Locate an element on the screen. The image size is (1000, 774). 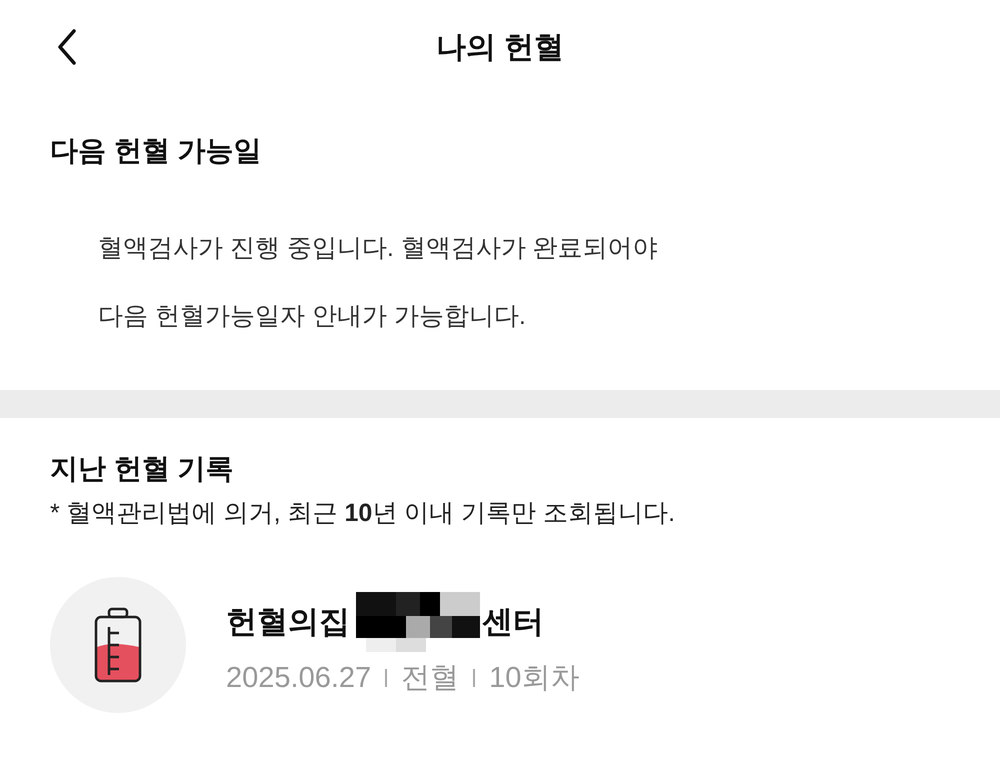
notice-text: * 혈액관리법에 의거, 최근 10년 이내 기록만 조회됩니다. is located at coordinates (363, 513).